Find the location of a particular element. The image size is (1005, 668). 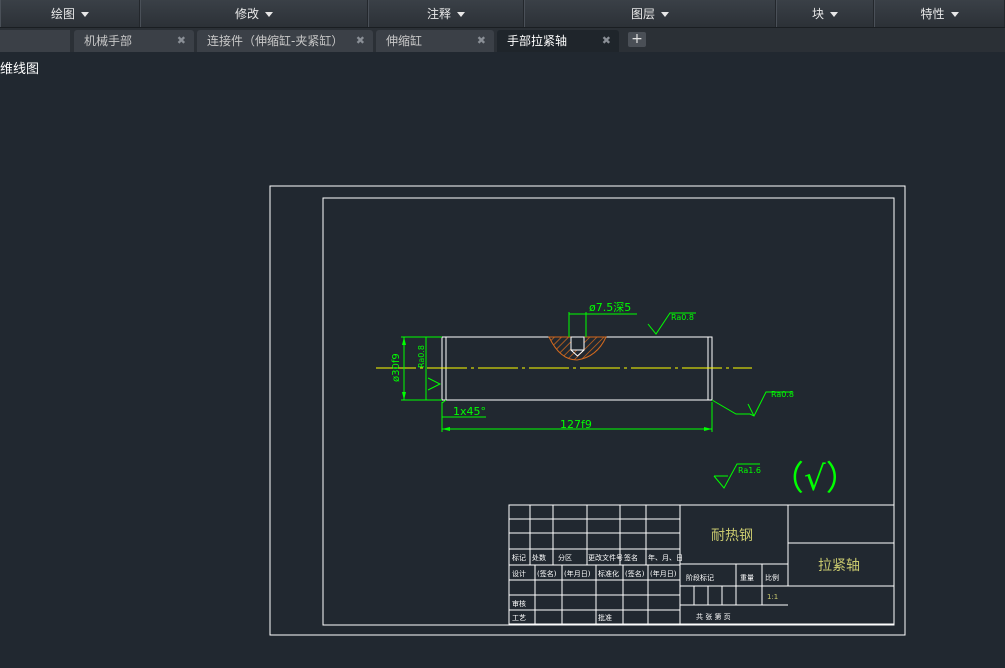

part-name-text: 拉紧轴 is located at coordinates (839, 566).